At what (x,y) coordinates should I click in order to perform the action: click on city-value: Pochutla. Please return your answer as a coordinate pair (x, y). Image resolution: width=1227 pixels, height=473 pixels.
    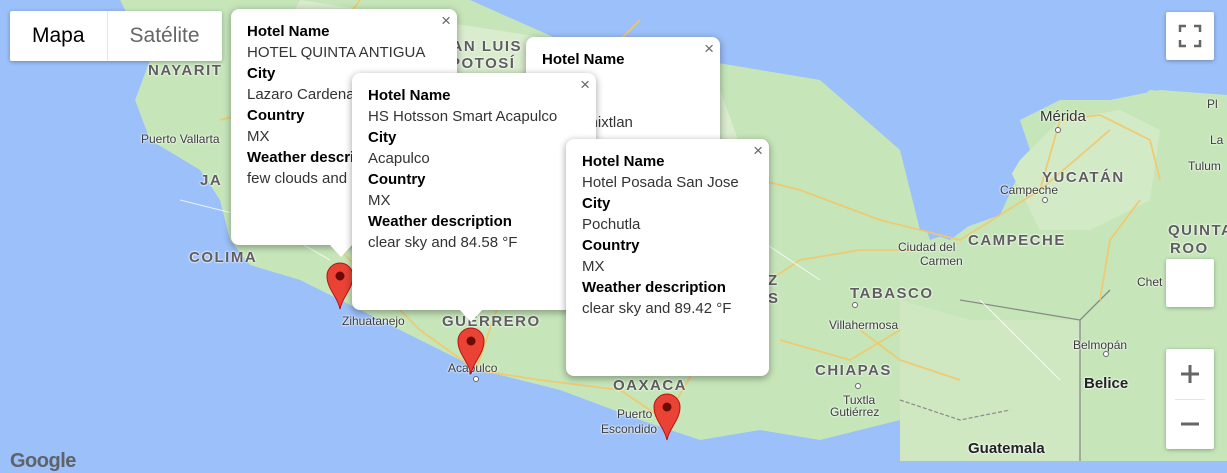
    Looking at the image, I should click on (611, 224).